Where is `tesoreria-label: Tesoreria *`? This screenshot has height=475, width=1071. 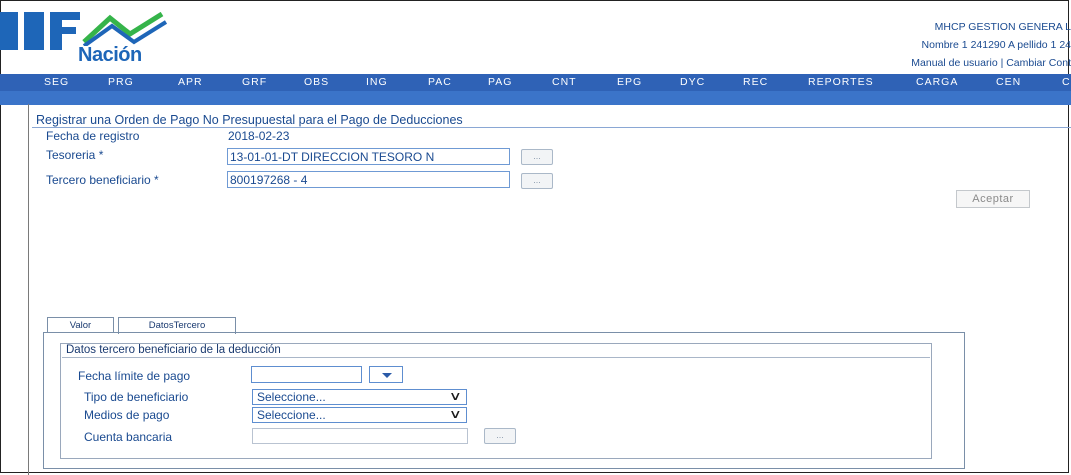 tesoreria-label: Tesoreria * is located at coordinates (75, 155).